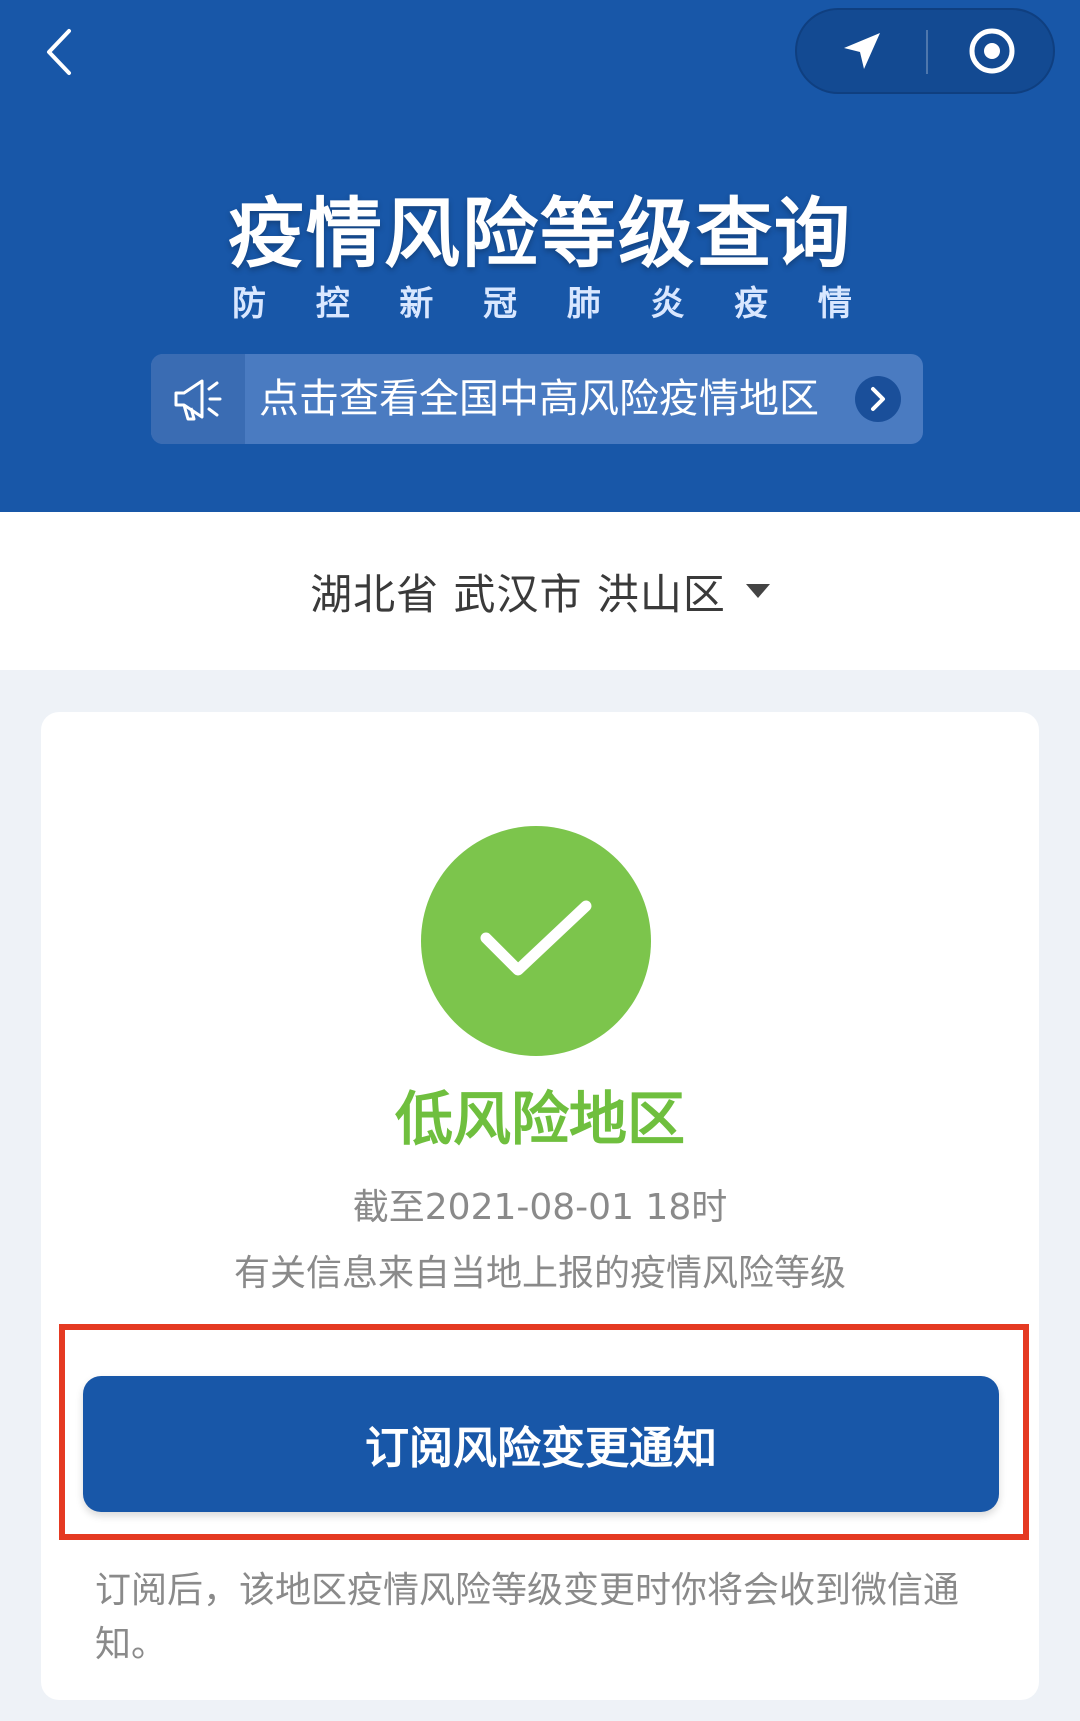  I want to click on high-risk-areas-notice: 点击查看全国中高风险疫情地区, so click(537, 399).